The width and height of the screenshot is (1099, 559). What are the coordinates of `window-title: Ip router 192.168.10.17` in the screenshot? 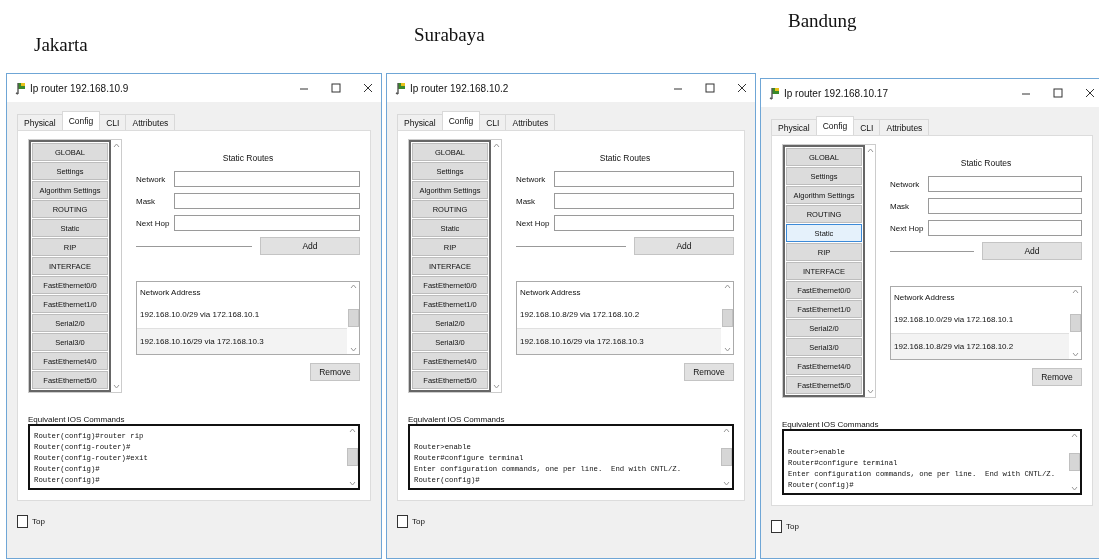 It's located at (836, 93).